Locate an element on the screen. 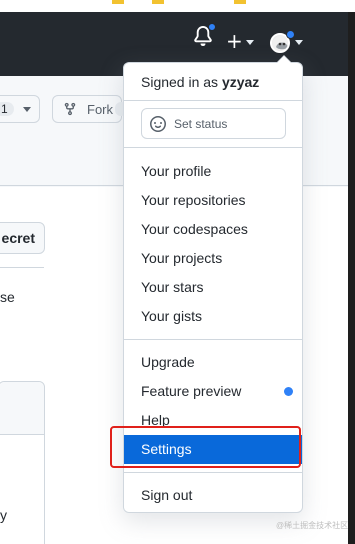  set-status-label: Set status is located at coordinates (201, 124).